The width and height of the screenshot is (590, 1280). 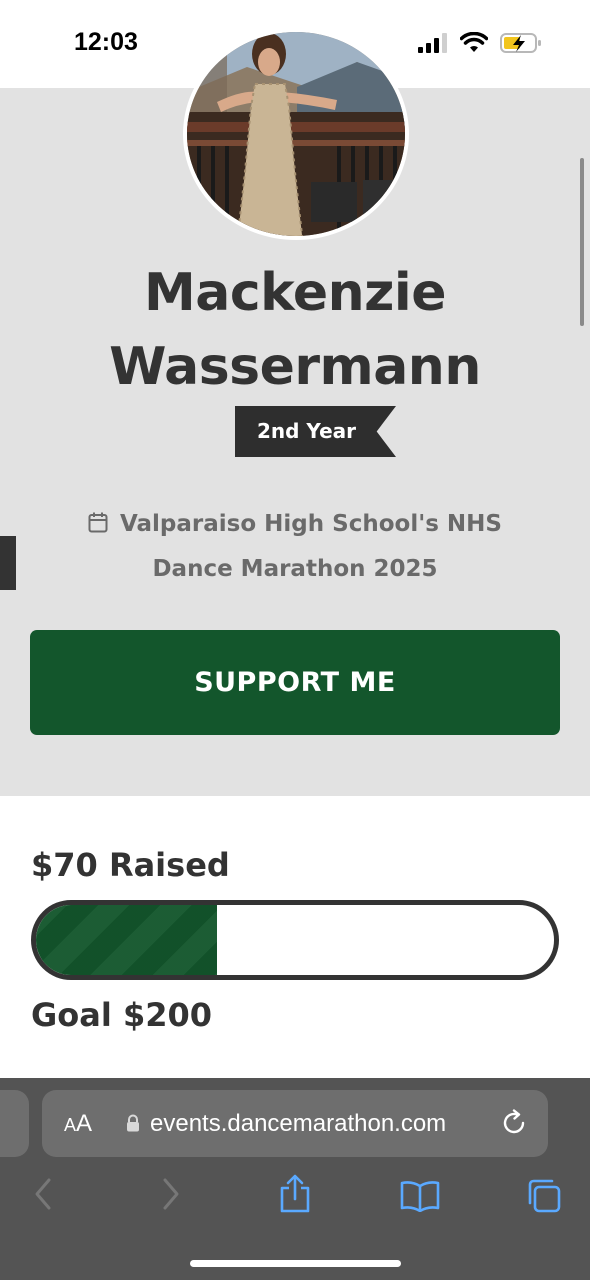 What do you see at coordinates (43, 1194) in the screenshot?
I see `back-icon` at bounding box center [43, 1194].